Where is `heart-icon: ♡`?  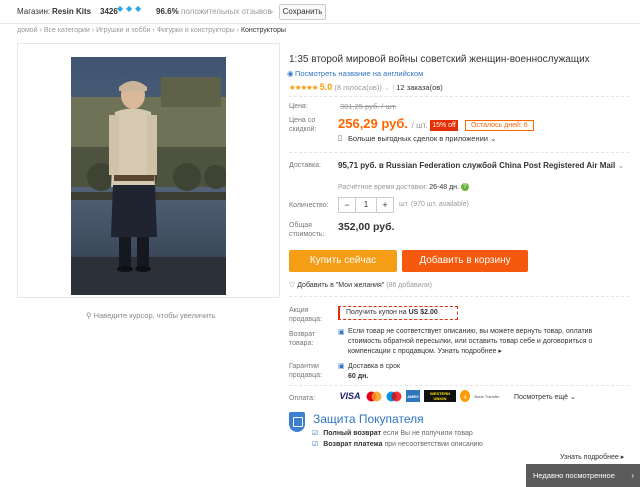 heart-icon: ♡ is located at coordinates (292, 285).